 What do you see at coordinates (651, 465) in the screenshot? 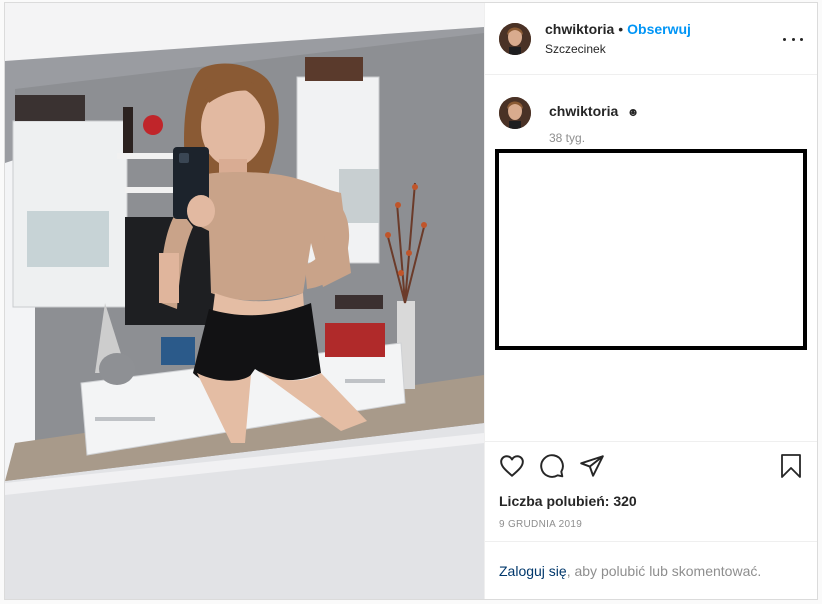
I see `action-bar` at bounding box center [651, 465].